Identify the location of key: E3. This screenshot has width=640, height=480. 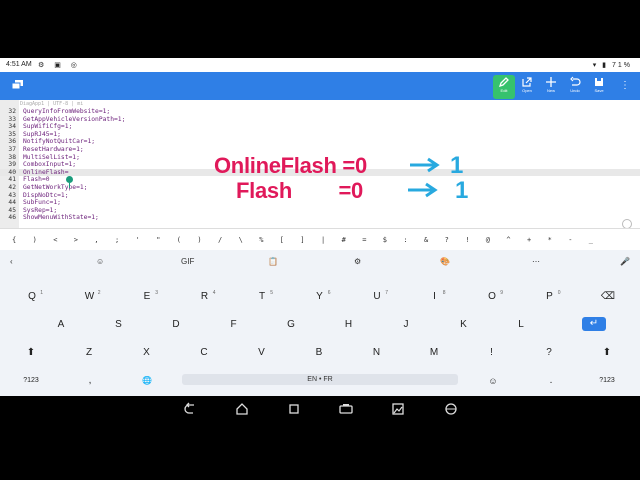
(149, 297).